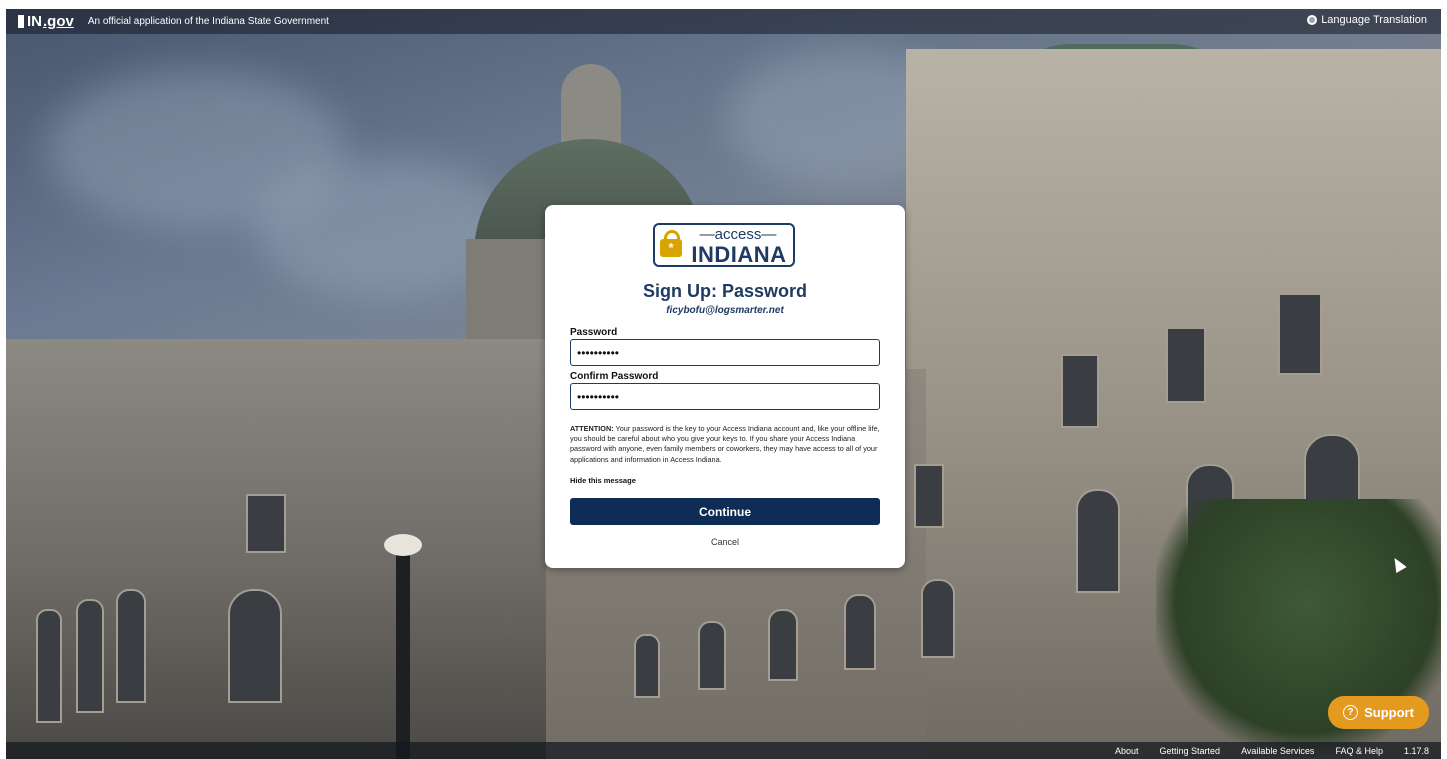  What do you see at coordinates (1374, 20) in the screenshot?
I see `language-translation-label: Language Translation` at bounding box center [1374, 20].